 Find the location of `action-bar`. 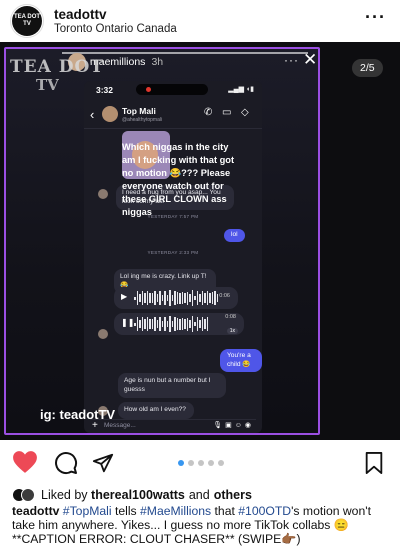

action-bar is located at coordinates (200, 464).